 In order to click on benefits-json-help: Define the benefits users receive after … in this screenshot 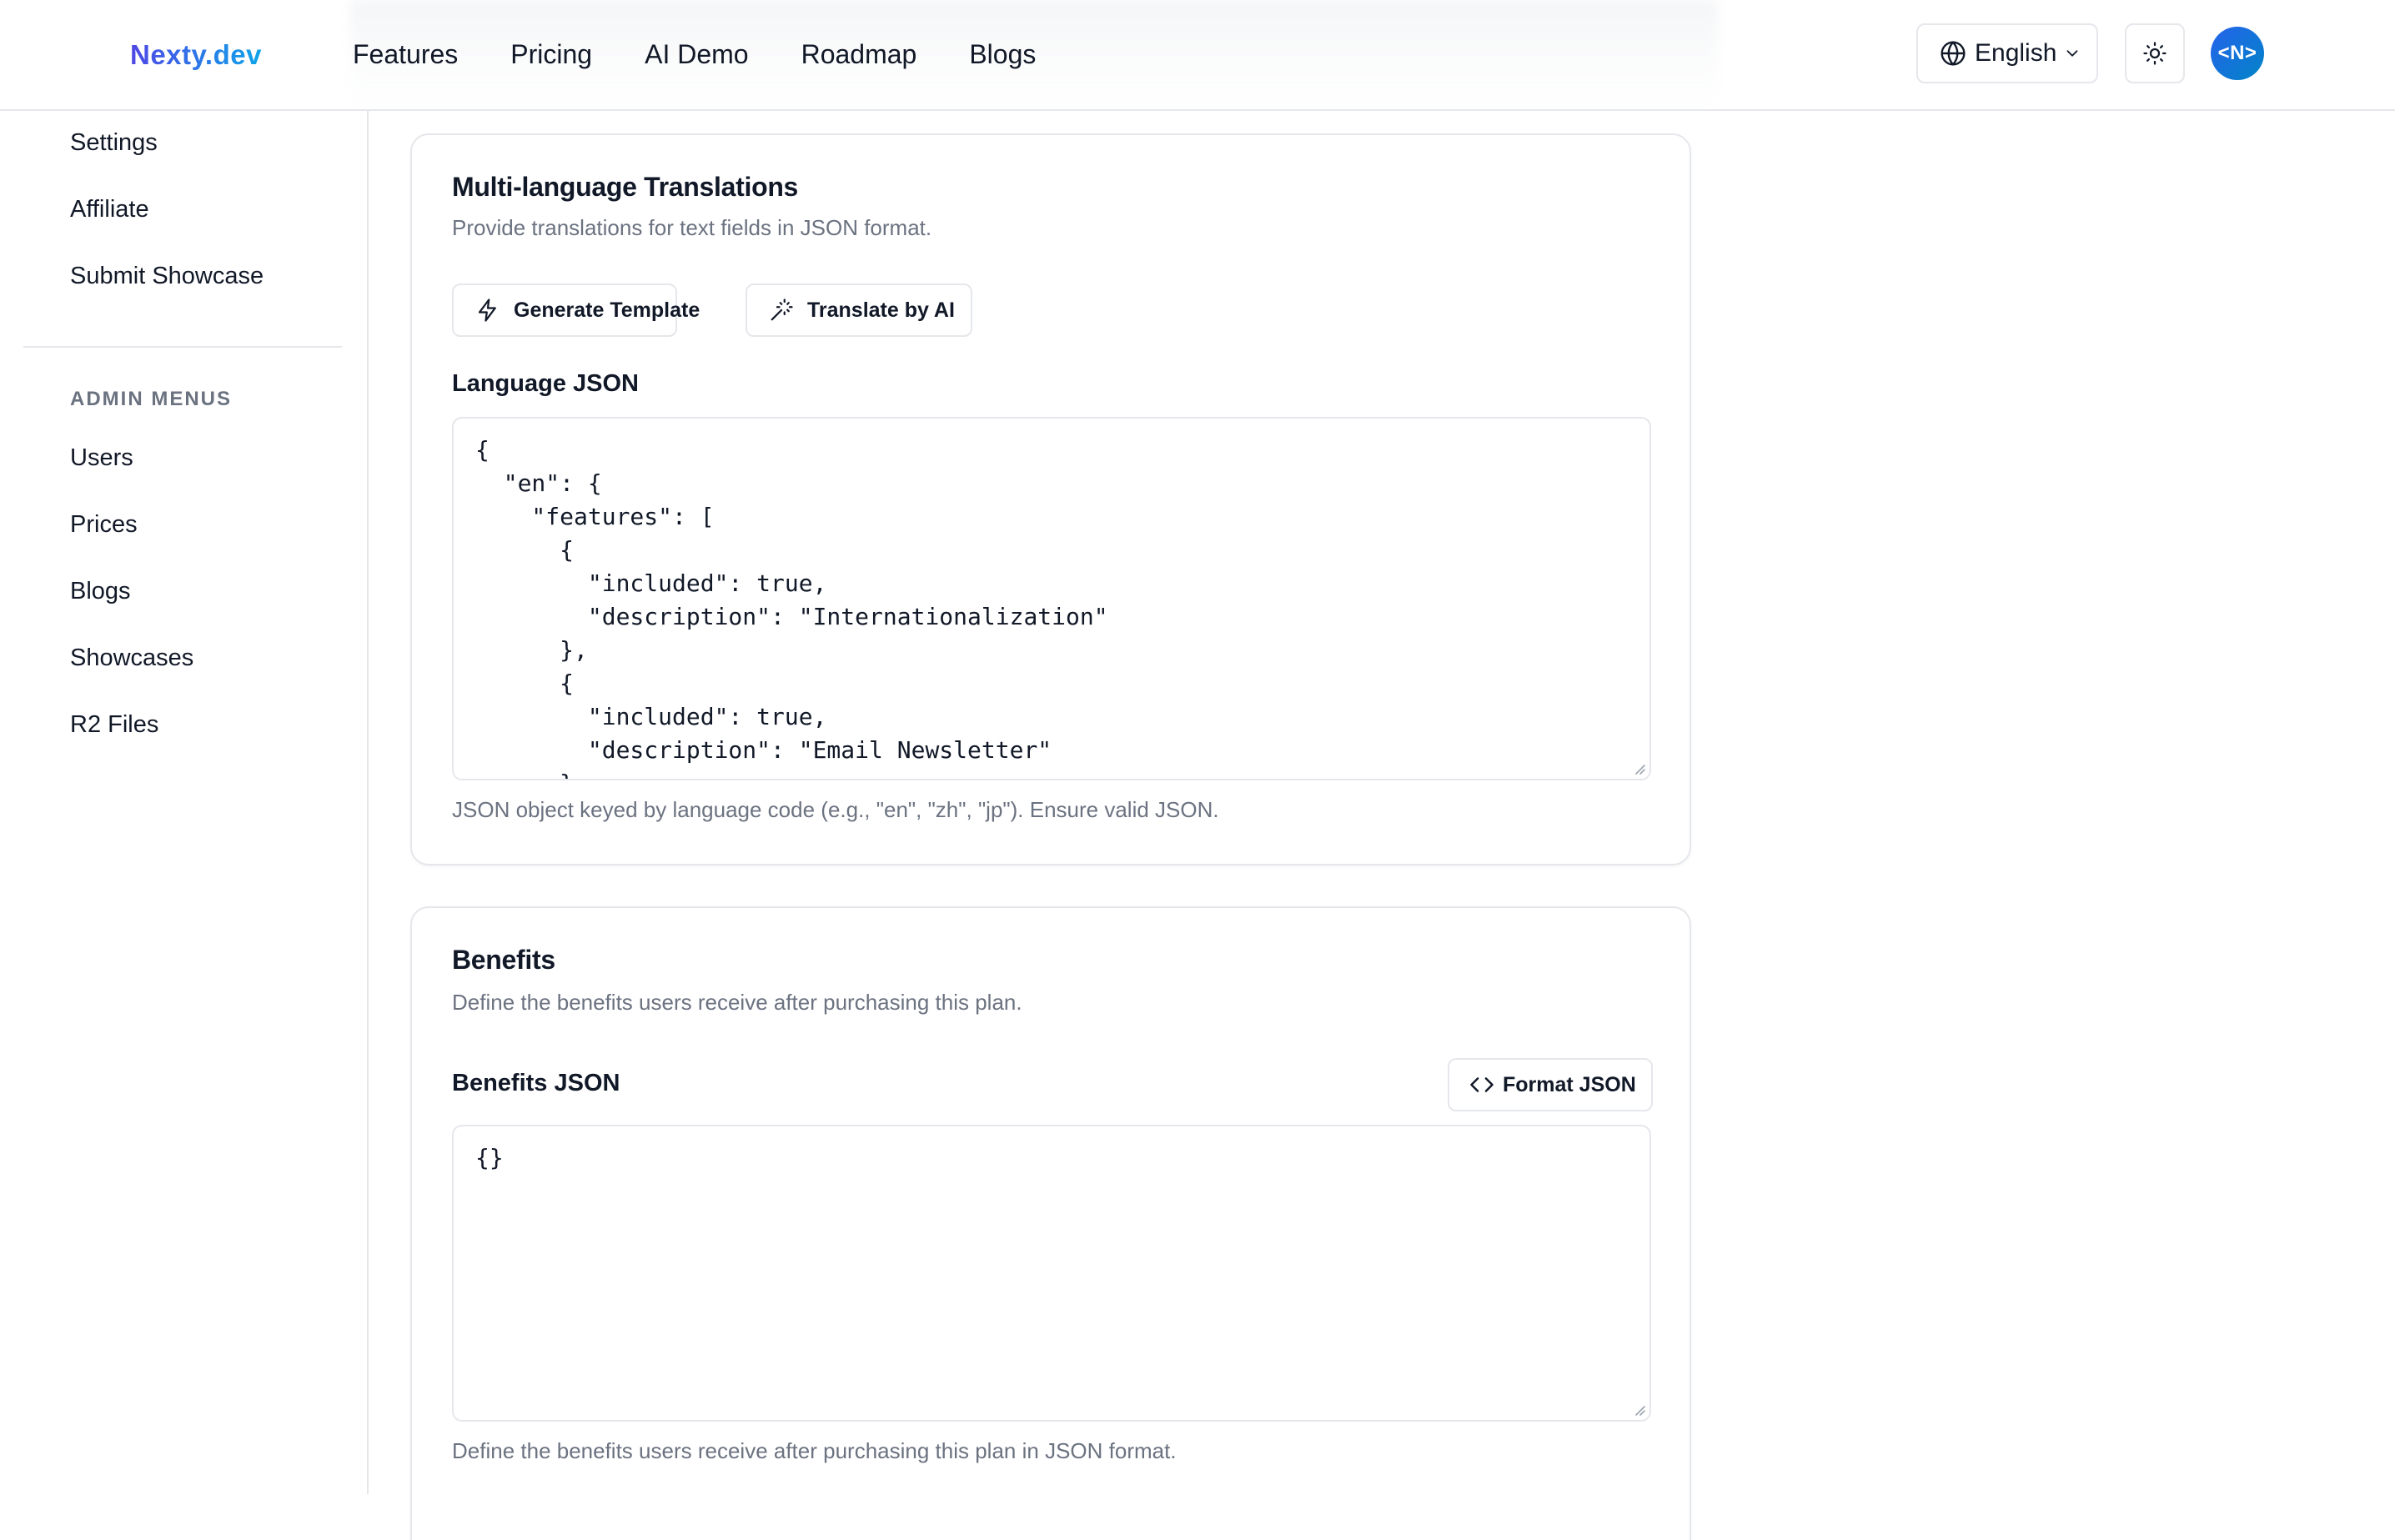, I will do `click(814, 1450)`.